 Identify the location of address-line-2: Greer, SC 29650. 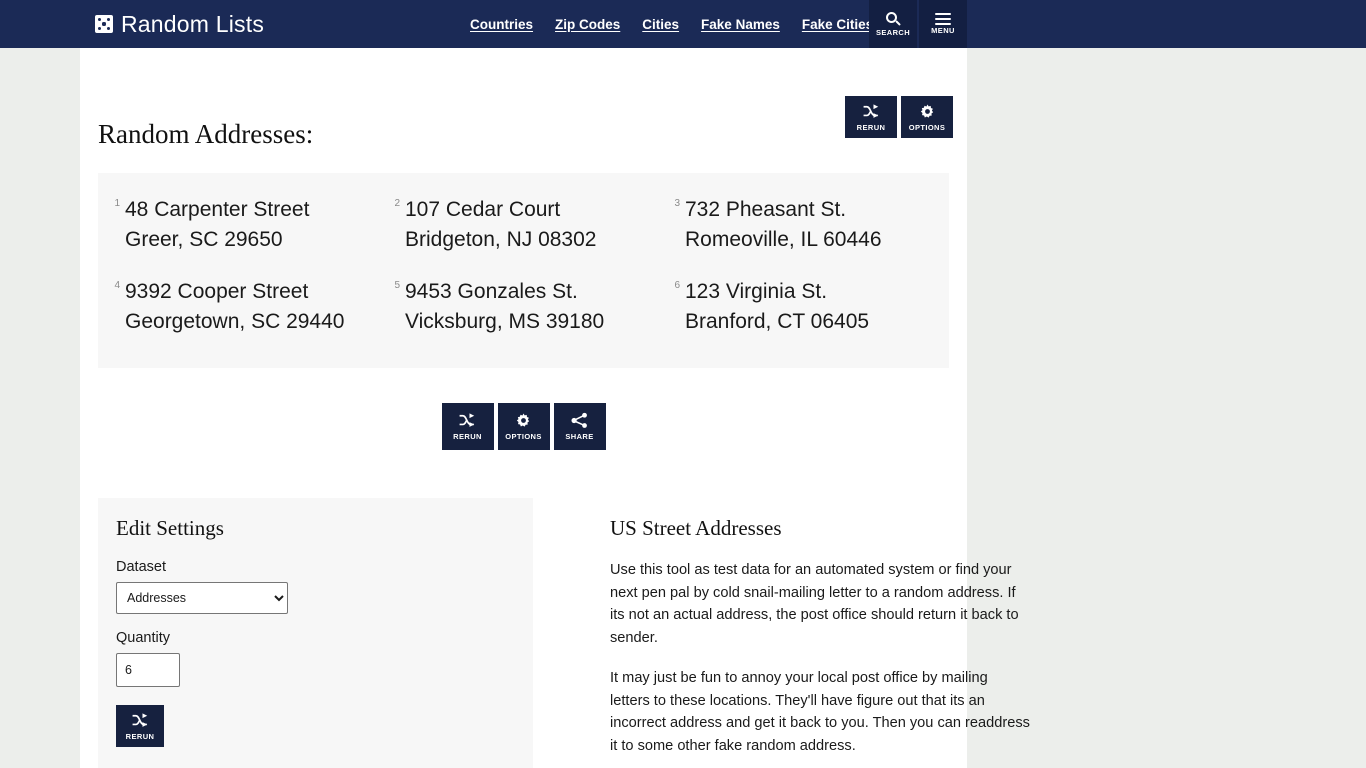
(204, 239).